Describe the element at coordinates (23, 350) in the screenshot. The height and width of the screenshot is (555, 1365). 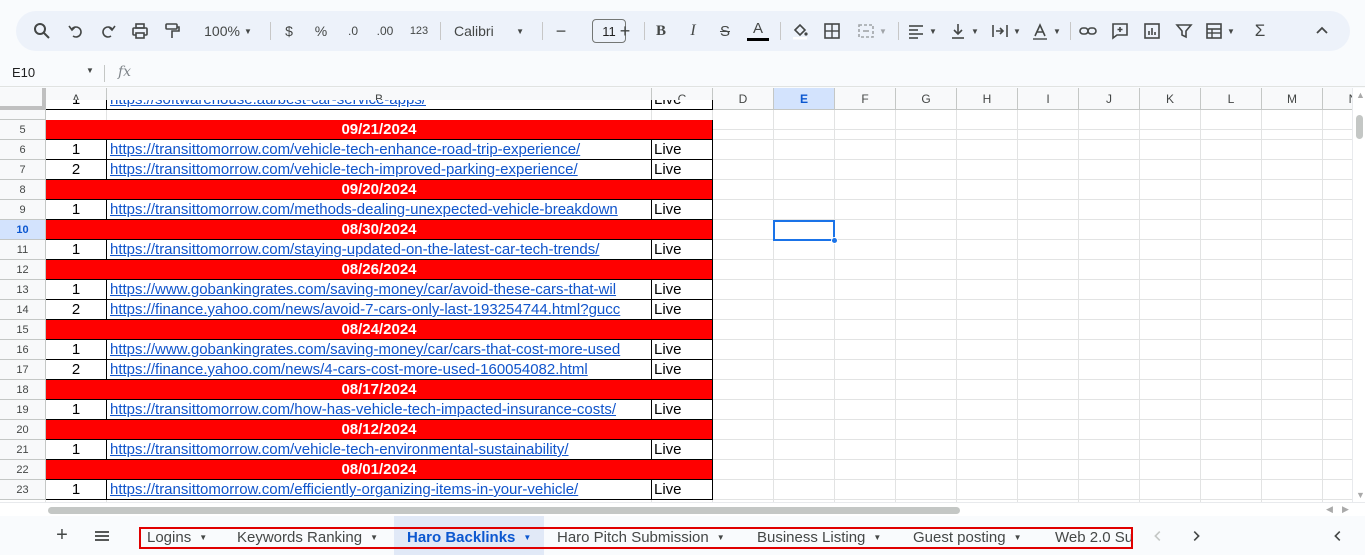
I see `row-header: 16` at that location.